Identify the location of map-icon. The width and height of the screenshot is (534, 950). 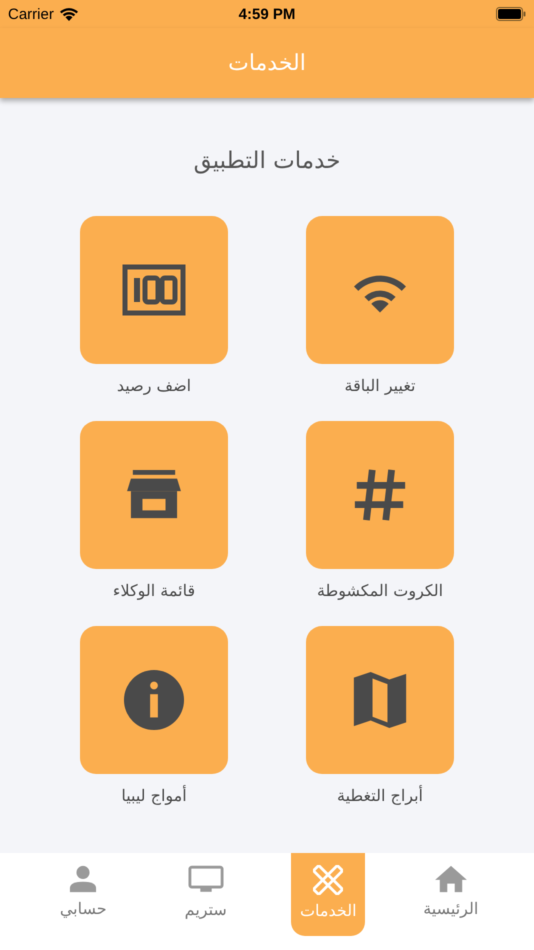
(380, 700).